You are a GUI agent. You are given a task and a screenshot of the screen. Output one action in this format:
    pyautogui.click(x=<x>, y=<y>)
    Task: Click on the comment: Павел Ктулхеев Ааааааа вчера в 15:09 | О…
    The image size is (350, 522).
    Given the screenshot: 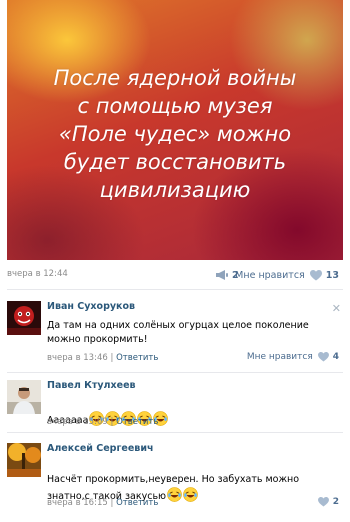 What is the action you would take?
    pyautogui.click(x=175, y=405)
    